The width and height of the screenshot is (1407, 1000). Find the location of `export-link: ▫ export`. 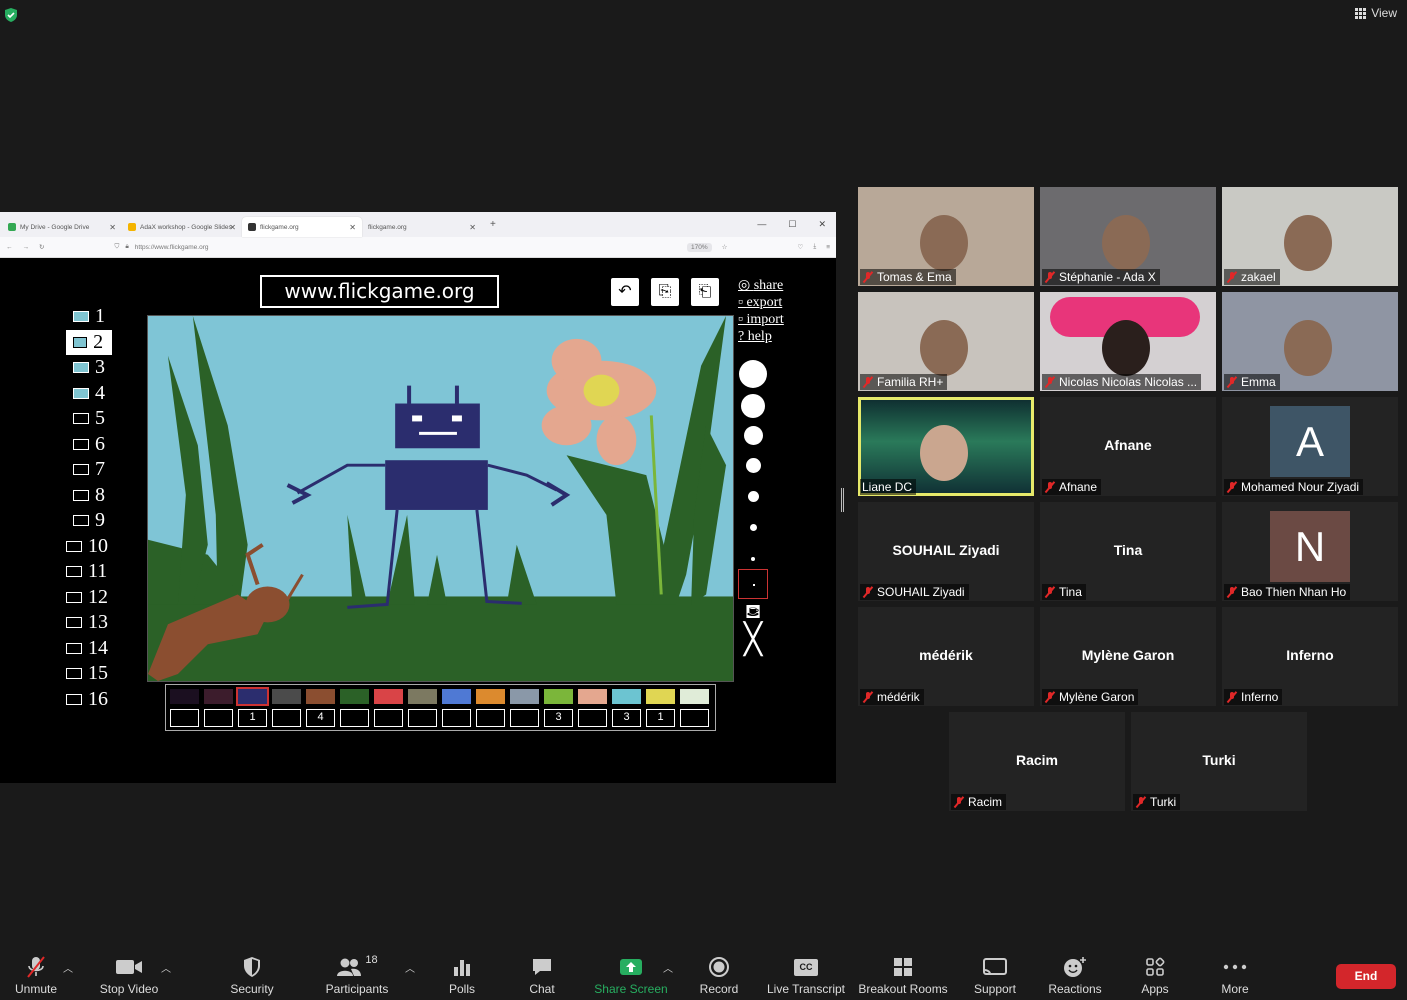

export-link: ▫ export is located at coordinates (761, 302).